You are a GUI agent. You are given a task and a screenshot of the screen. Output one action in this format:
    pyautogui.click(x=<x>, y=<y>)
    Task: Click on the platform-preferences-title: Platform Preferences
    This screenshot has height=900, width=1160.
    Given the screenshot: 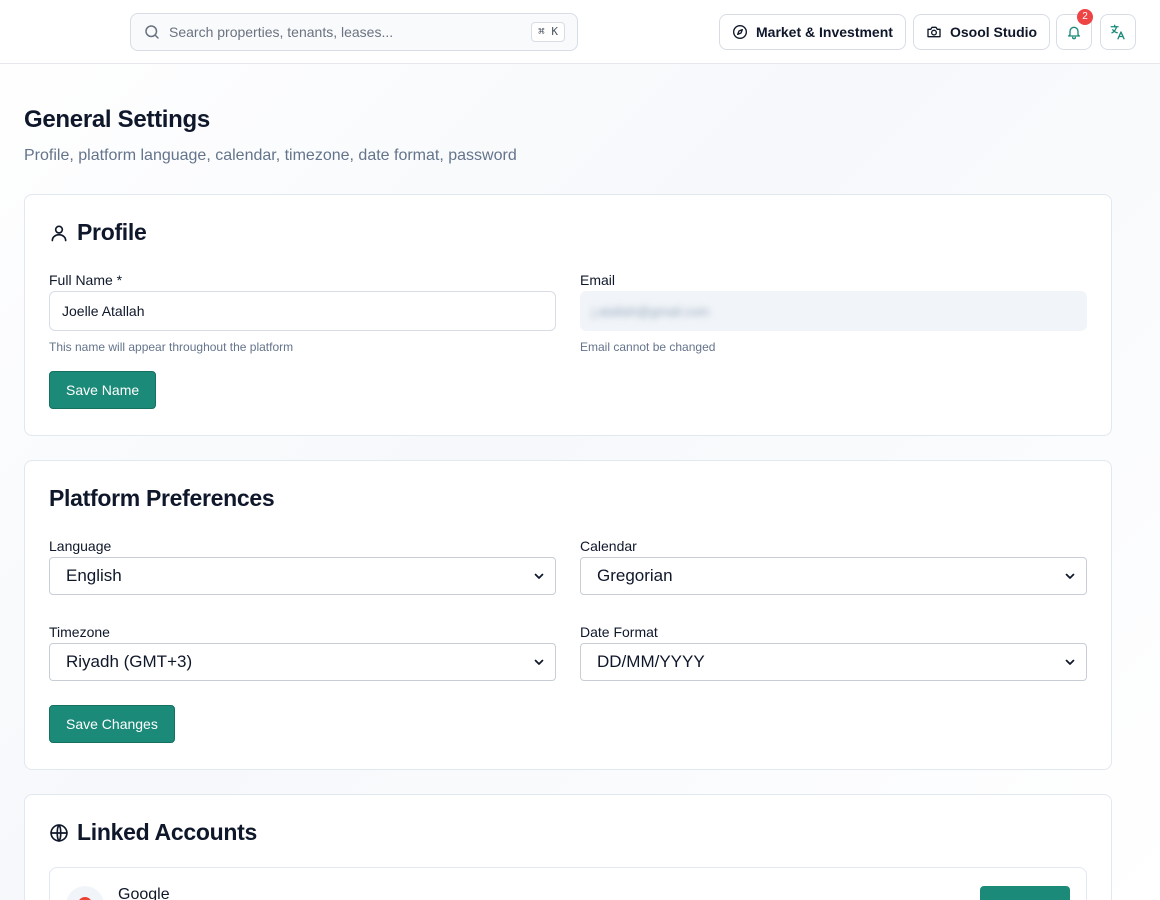 What is the action you would take?
    pyautogui.click(x=162, y=498)
    